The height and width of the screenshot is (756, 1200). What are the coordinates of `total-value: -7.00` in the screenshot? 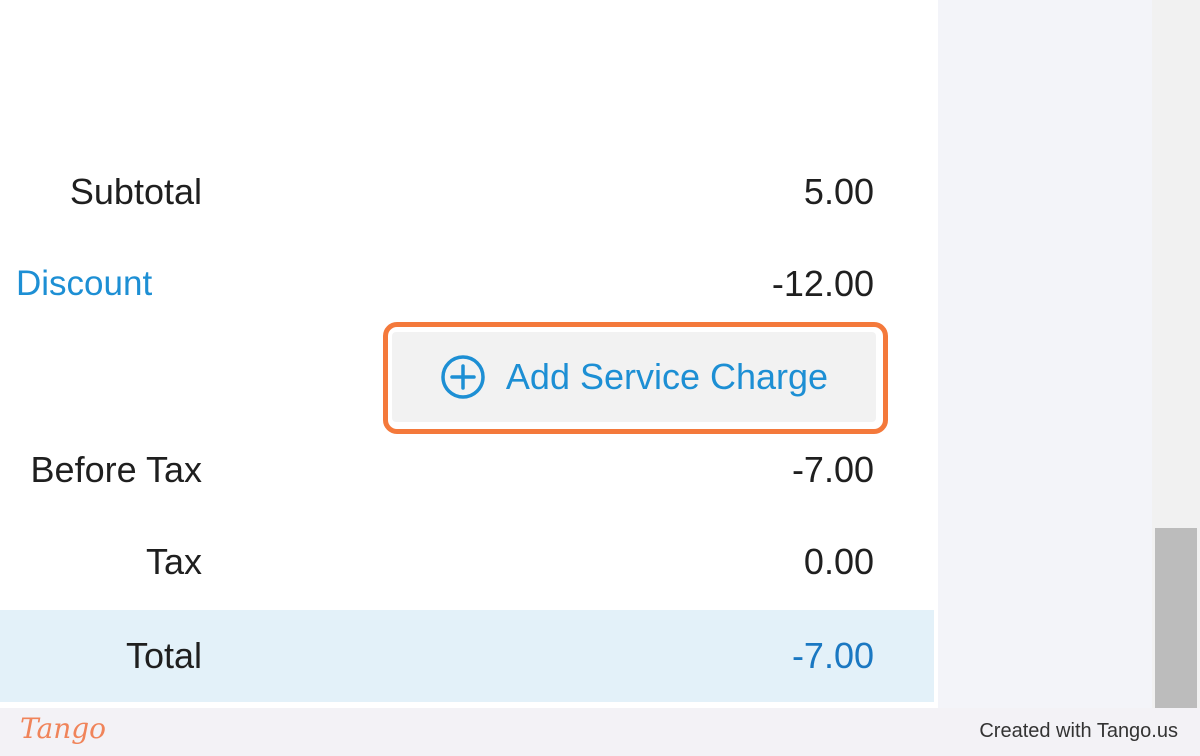 It's located at (832, 655).